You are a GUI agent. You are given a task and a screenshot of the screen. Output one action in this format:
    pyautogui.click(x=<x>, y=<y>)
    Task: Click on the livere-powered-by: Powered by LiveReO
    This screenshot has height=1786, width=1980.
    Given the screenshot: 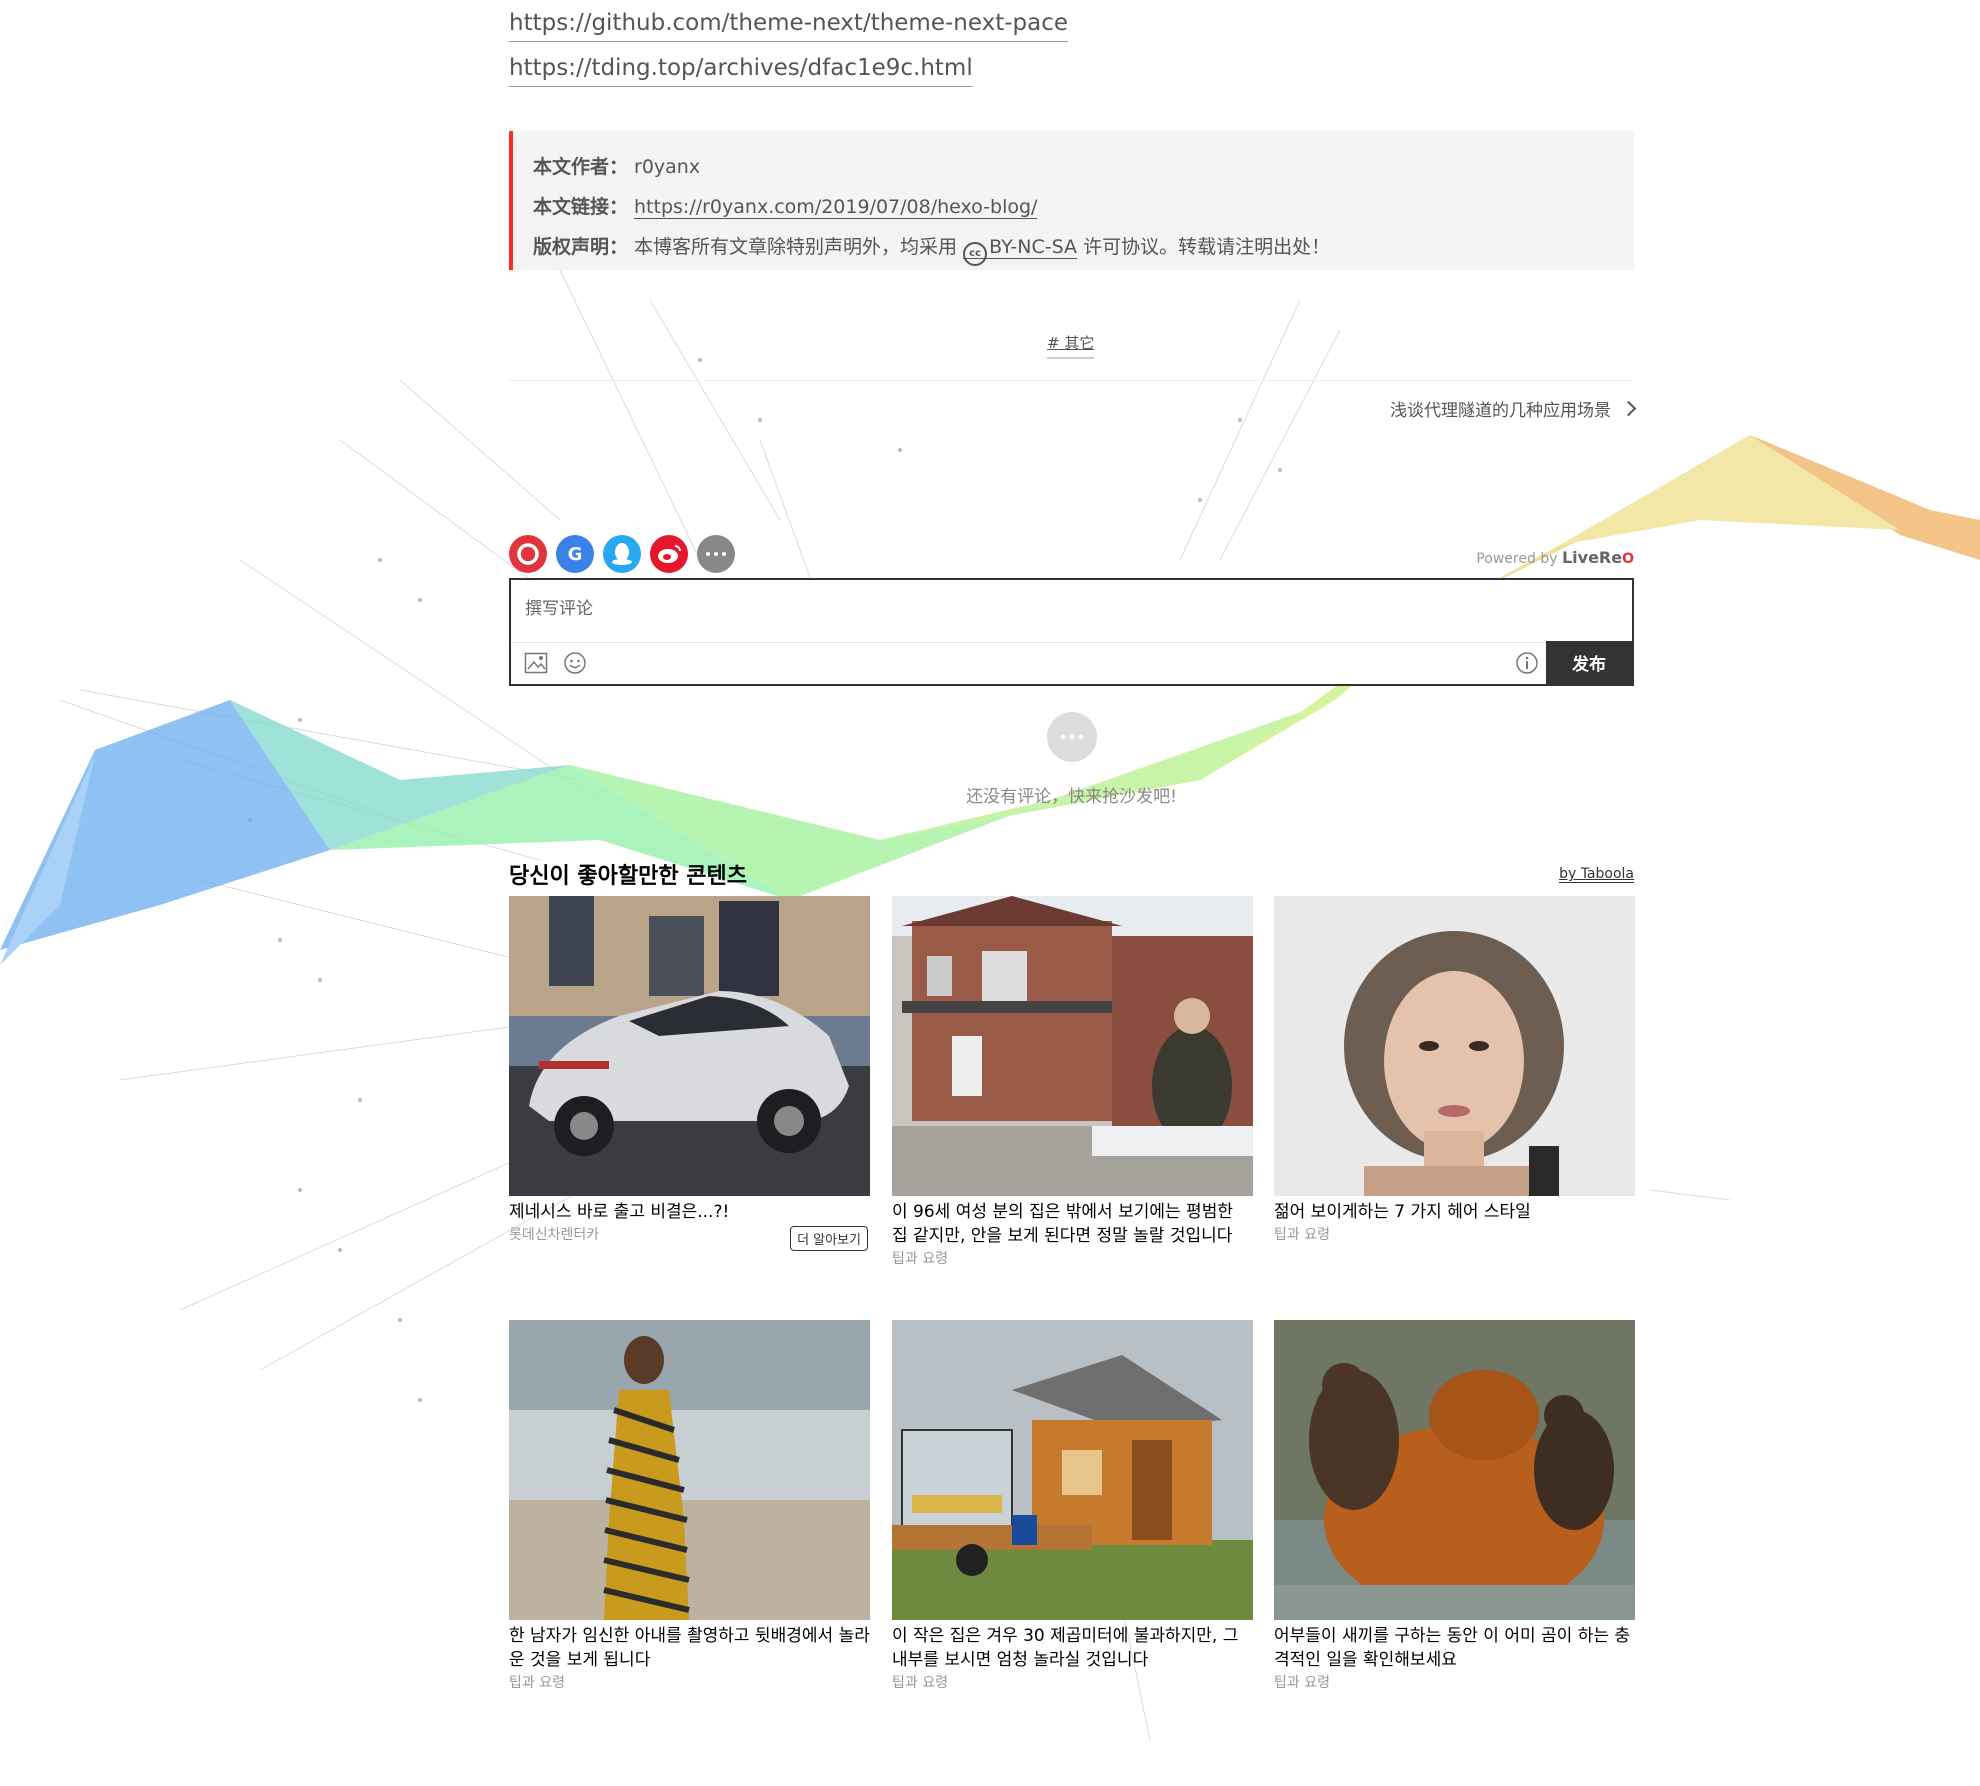 What is the action you would take?
    pyautogui.click(x=1555, y=557)
    